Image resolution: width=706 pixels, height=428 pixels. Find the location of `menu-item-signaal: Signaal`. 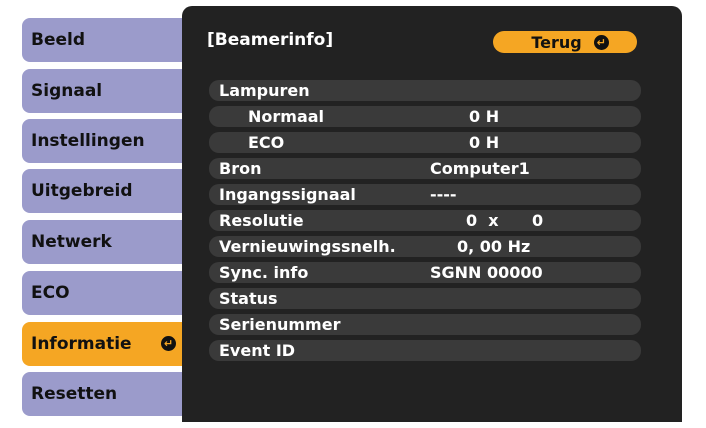

menu-item-signaal: Signaal is located at coordinates (102, 91).